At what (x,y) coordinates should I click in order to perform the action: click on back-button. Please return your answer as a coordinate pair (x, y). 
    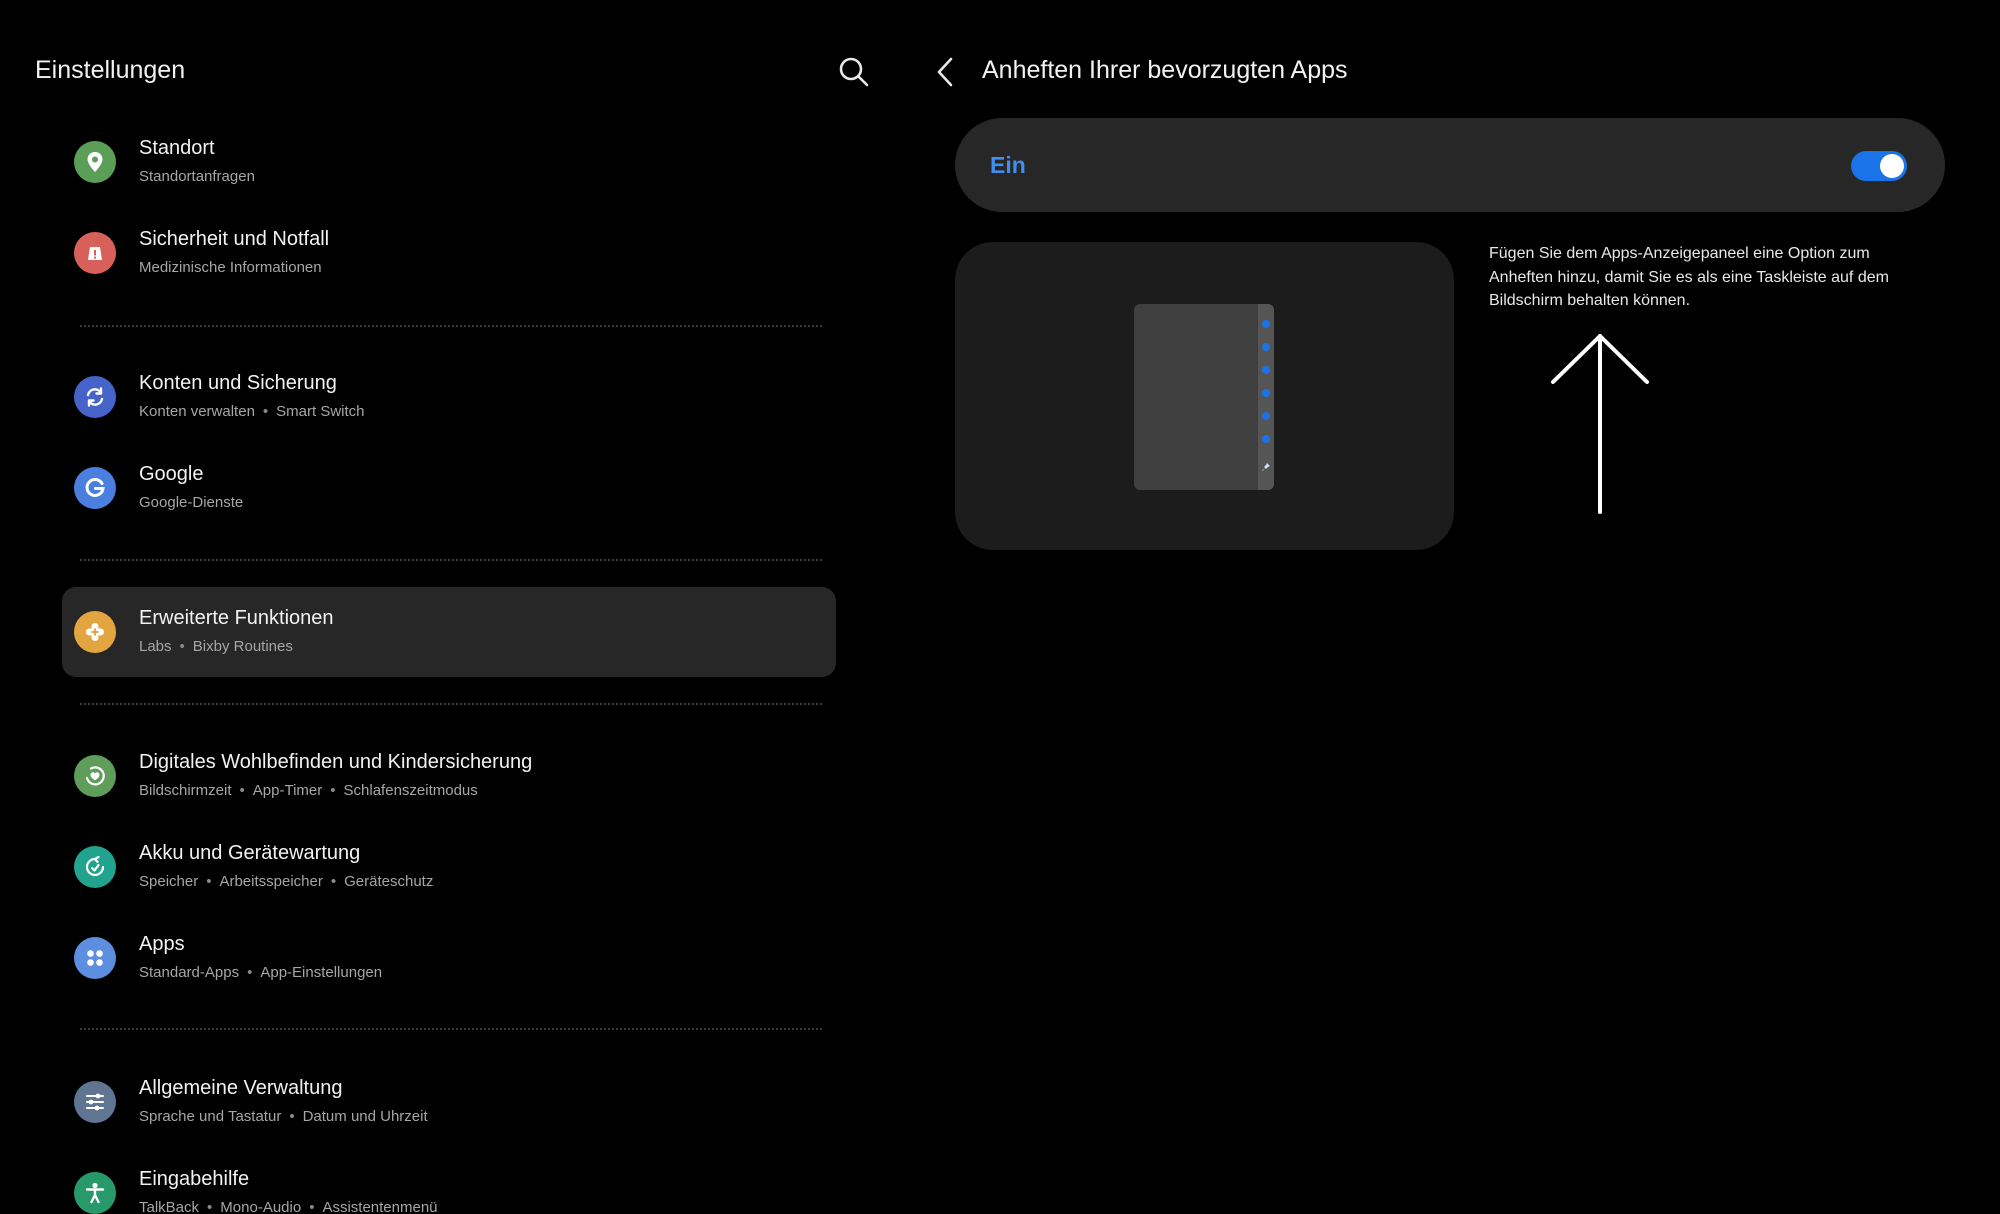
    Looking at the image, I should click on (945, 72).